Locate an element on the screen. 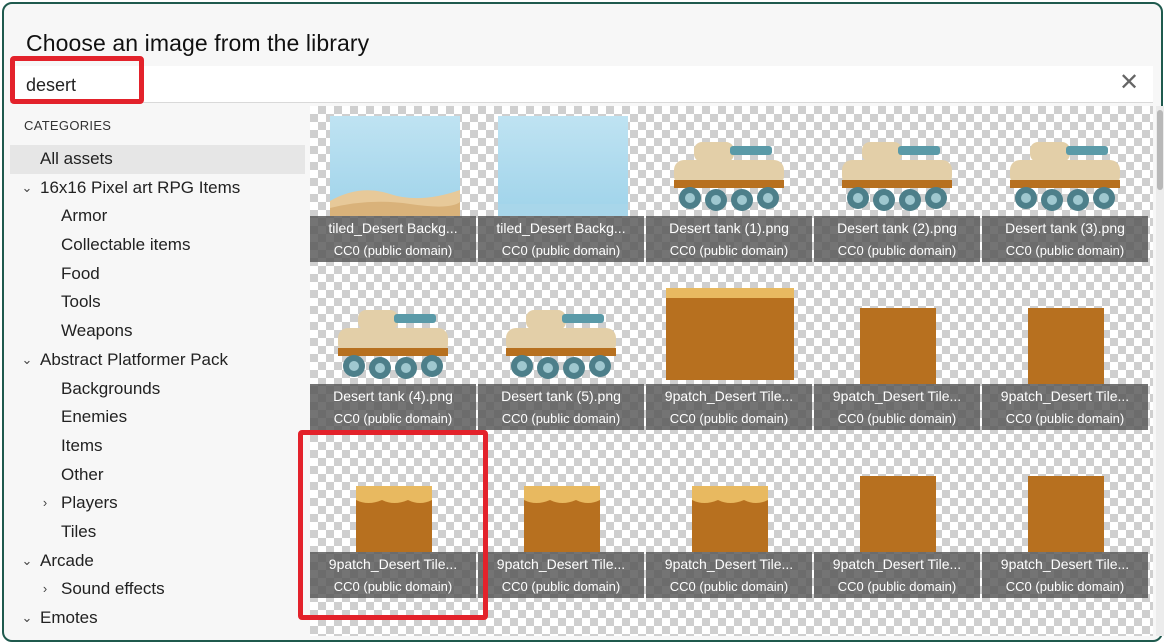 The height and width of the screenshot is (642, 1168). sidebar-item-backgrounds: Backgrounds is located at coordinates (157, 389).